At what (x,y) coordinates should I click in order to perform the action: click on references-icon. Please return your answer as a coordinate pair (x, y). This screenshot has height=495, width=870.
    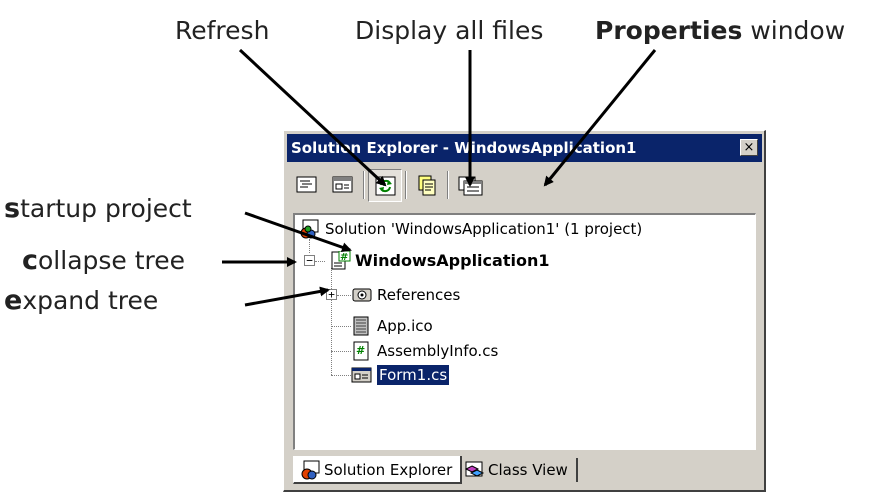
    Looking at the image, I should click on (362, 295).